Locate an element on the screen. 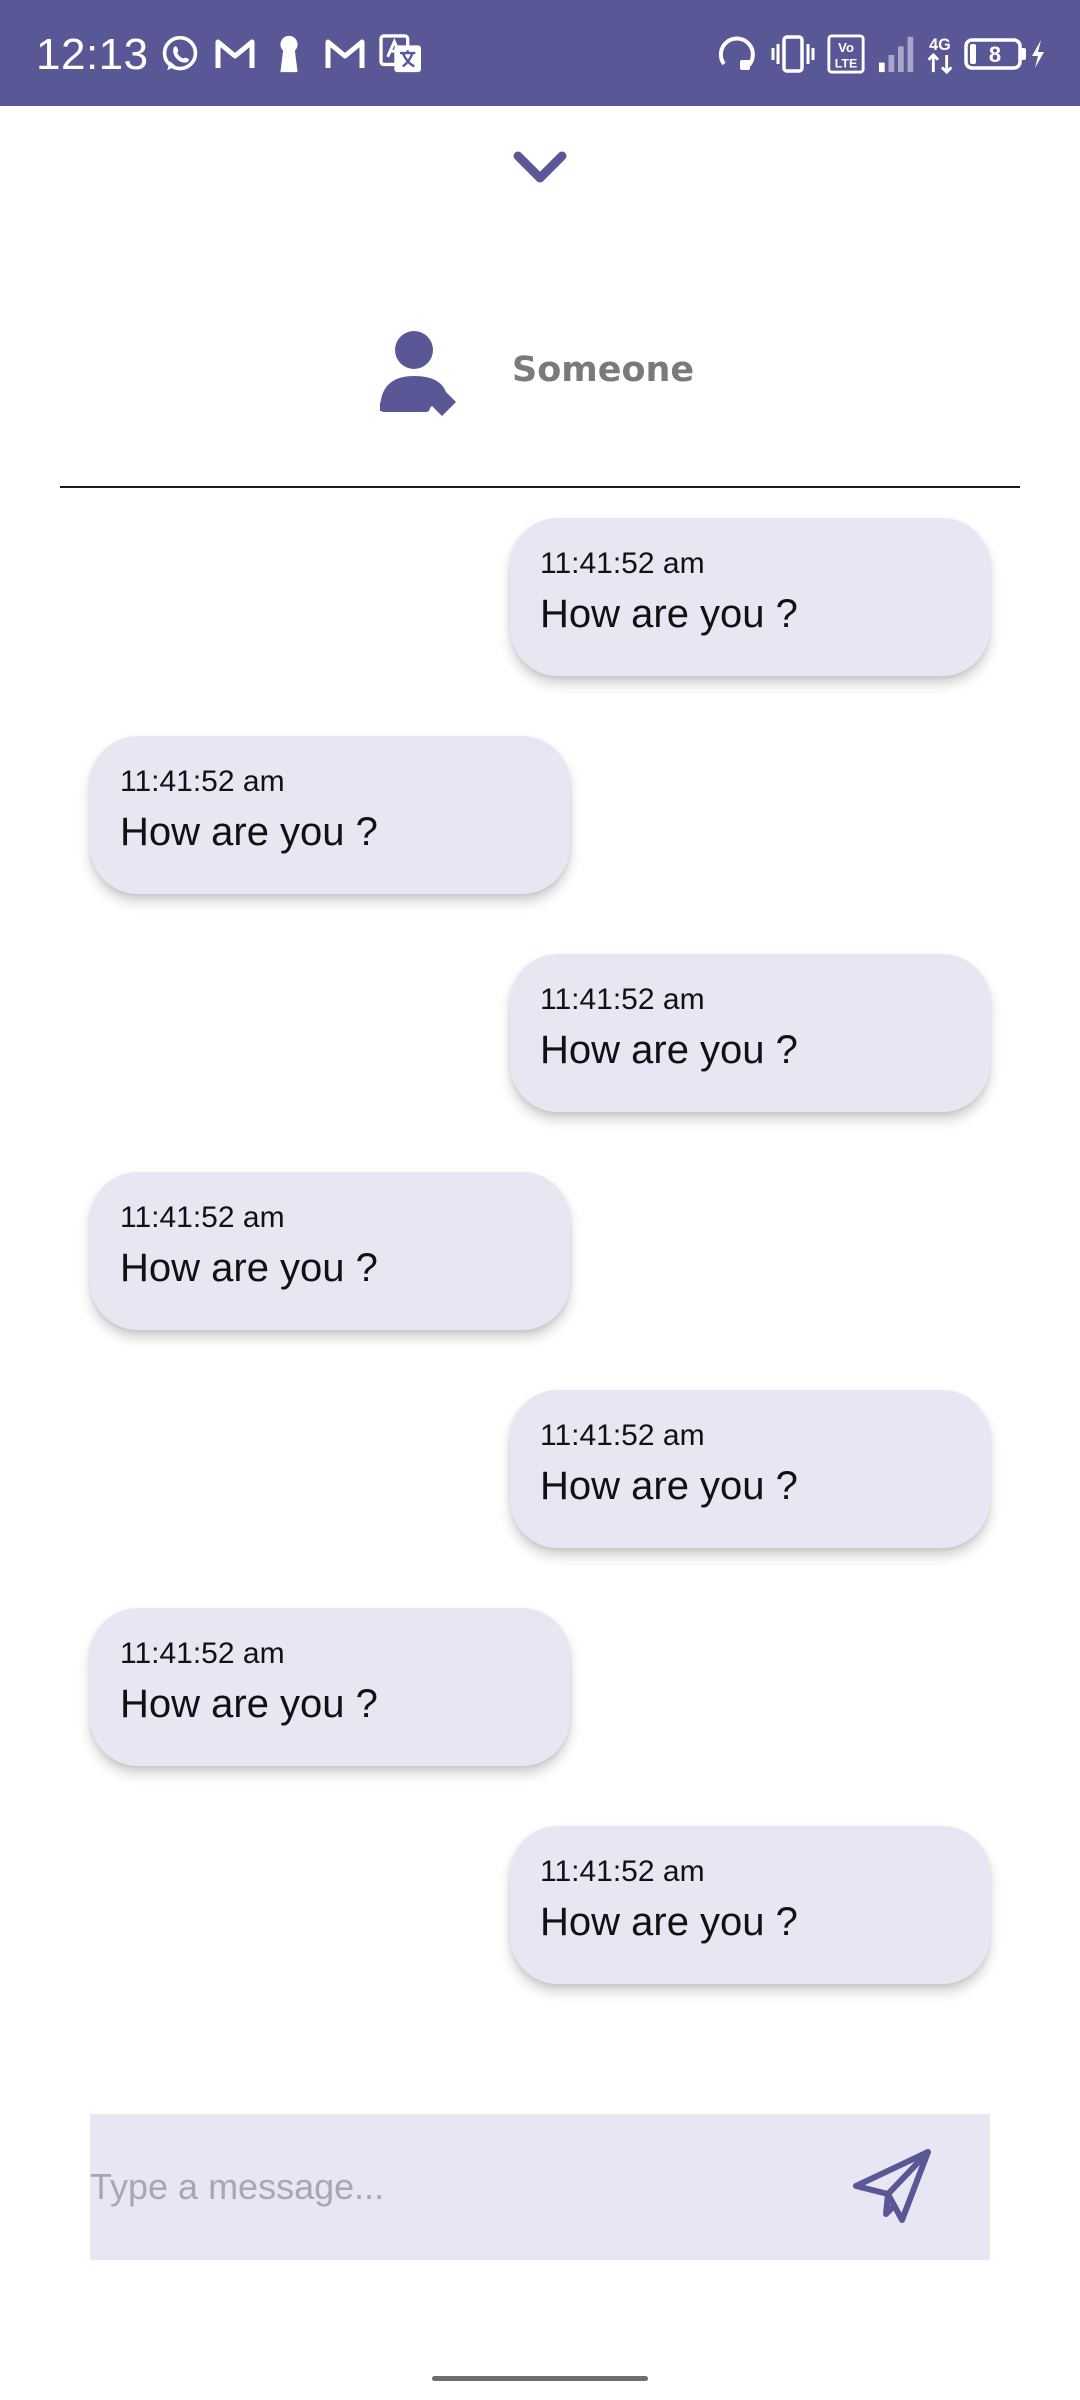  svg-text: LTE is located at coordinates (846, 63).